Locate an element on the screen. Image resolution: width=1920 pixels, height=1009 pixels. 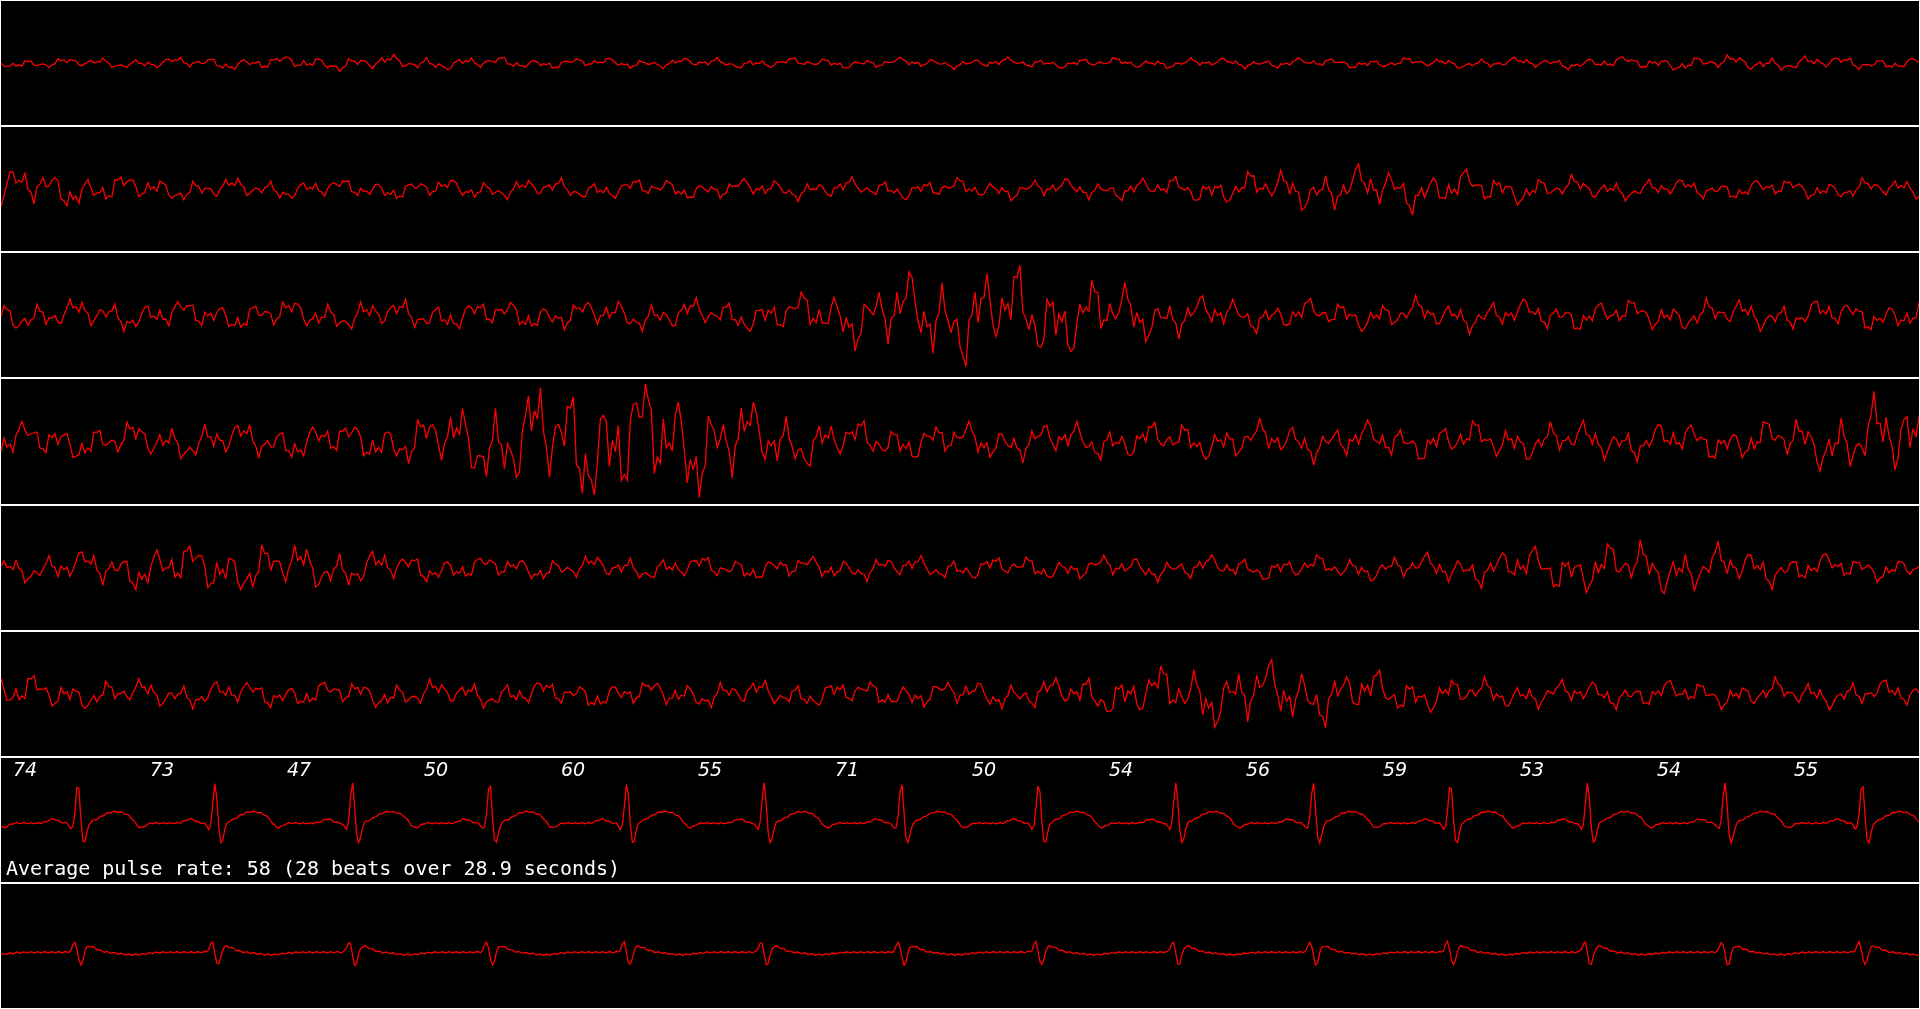
pulse-rate-label: 74 is located at coordinates (25, 768).